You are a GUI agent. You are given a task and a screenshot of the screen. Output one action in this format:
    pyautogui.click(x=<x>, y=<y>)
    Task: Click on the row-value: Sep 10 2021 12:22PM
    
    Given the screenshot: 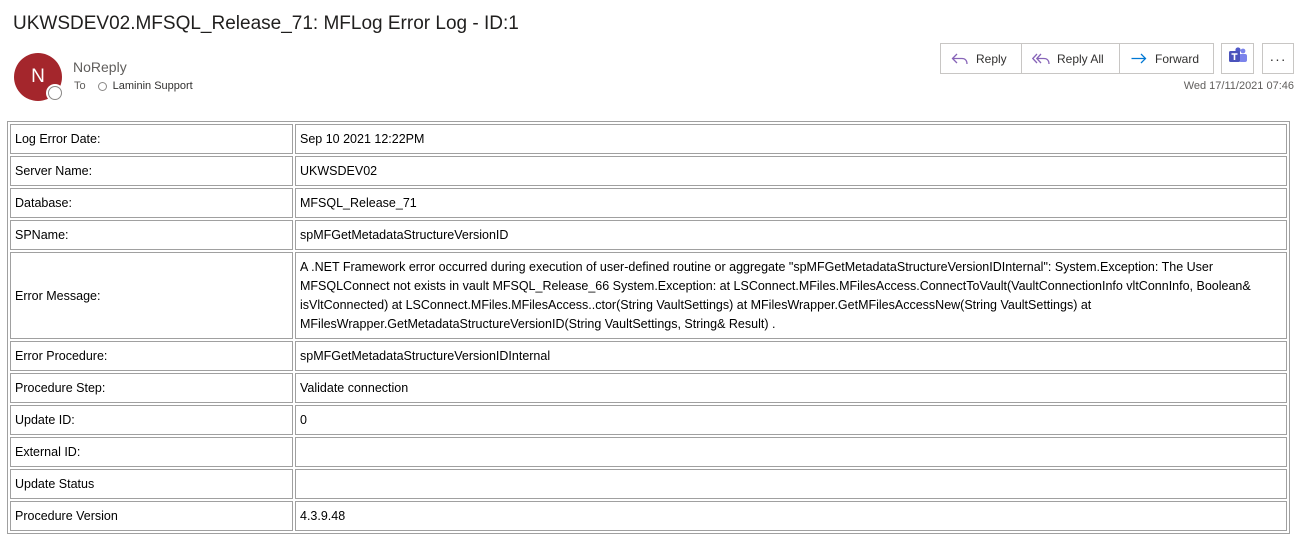 What is the action you would take?
    pyautogui.click(x=791, y=139)
    